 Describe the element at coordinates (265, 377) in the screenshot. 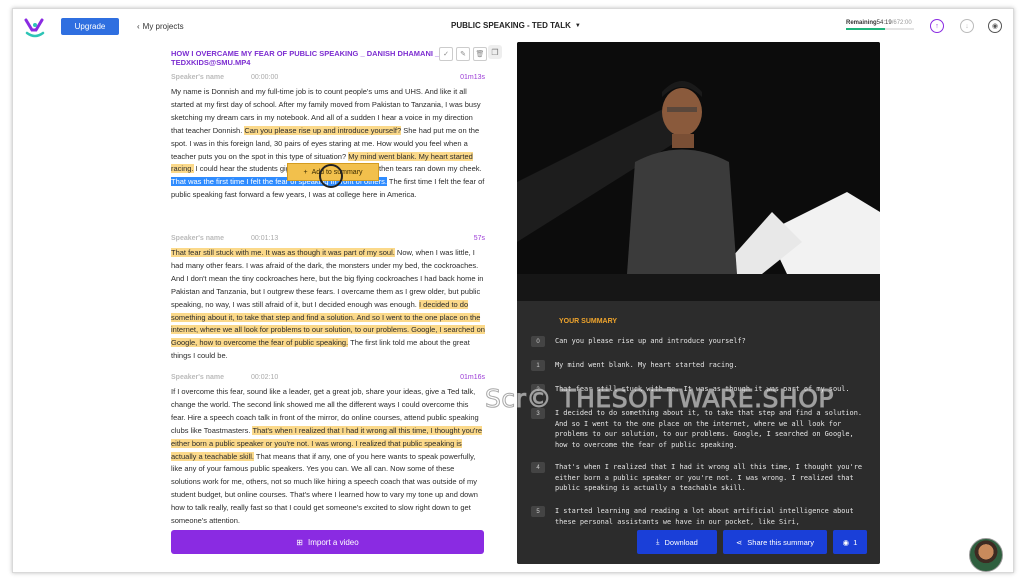

I see `section-timestamp: 00:02:10` at that location.